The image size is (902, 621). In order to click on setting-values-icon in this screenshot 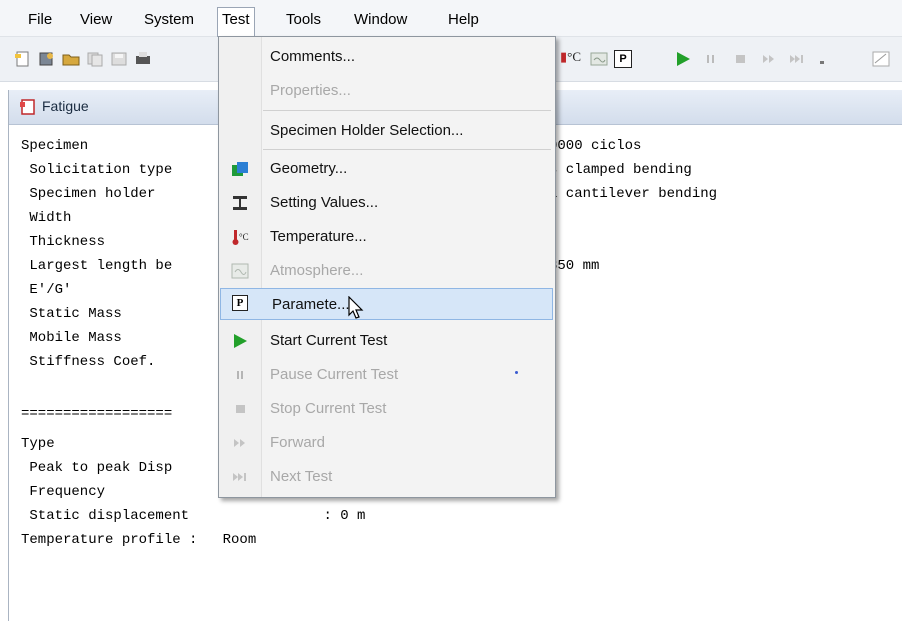, I will do `click(240, 203)`.